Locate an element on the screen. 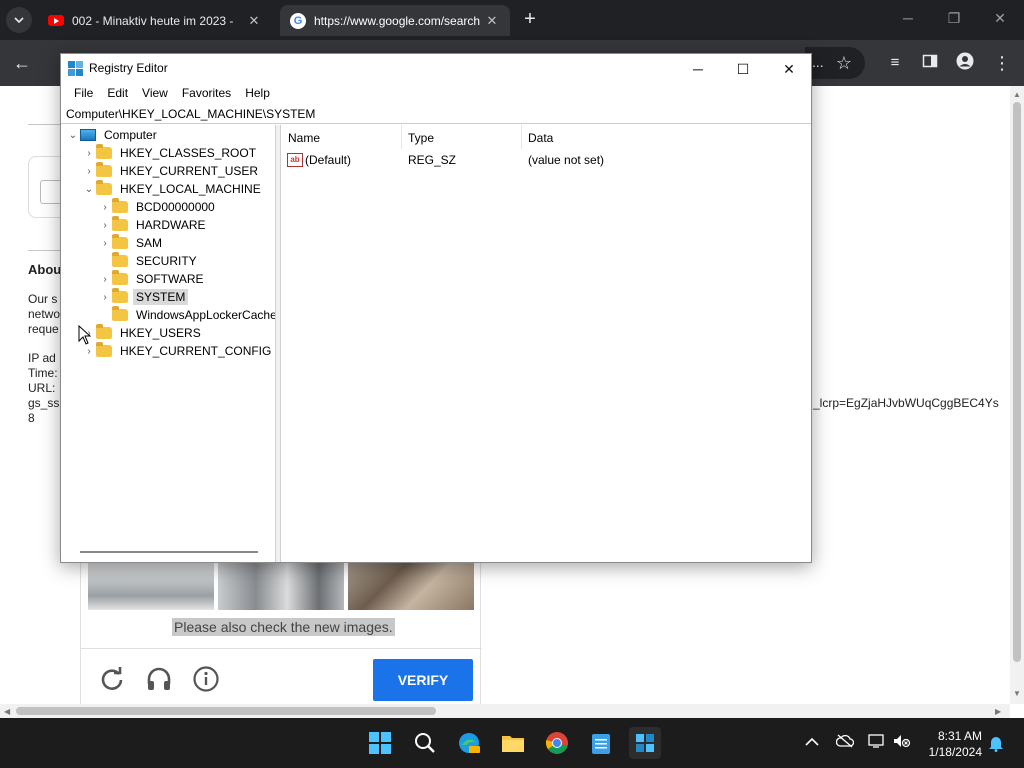 This screenshot has width=1024, height=768. tree-node-hardware: › HARDWARE is located at coordinates (153, 225).